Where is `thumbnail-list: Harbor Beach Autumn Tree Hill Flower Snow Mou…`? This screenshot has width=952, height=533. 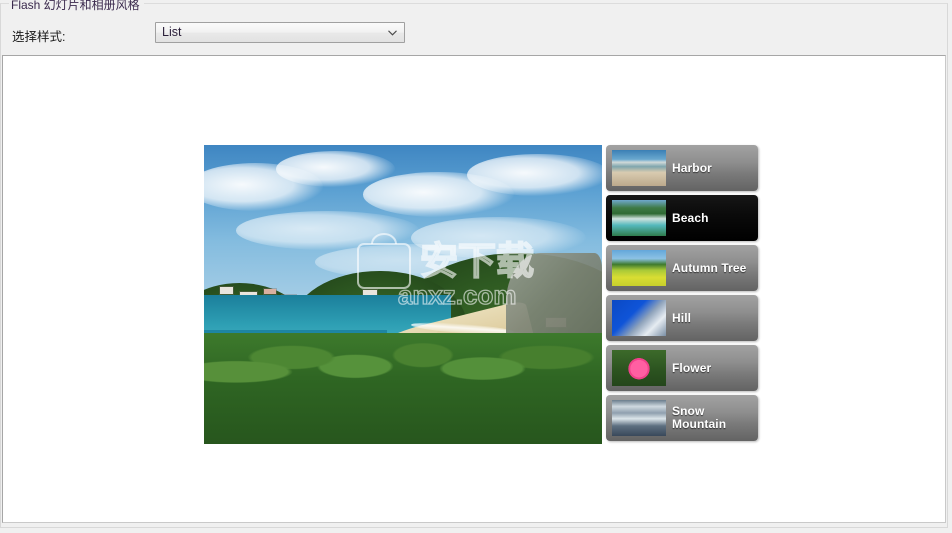
thumbnail-list: Harbor Beach Autumn Tree Hill Flower Snow Mou… is located at coordinates (683, 294).